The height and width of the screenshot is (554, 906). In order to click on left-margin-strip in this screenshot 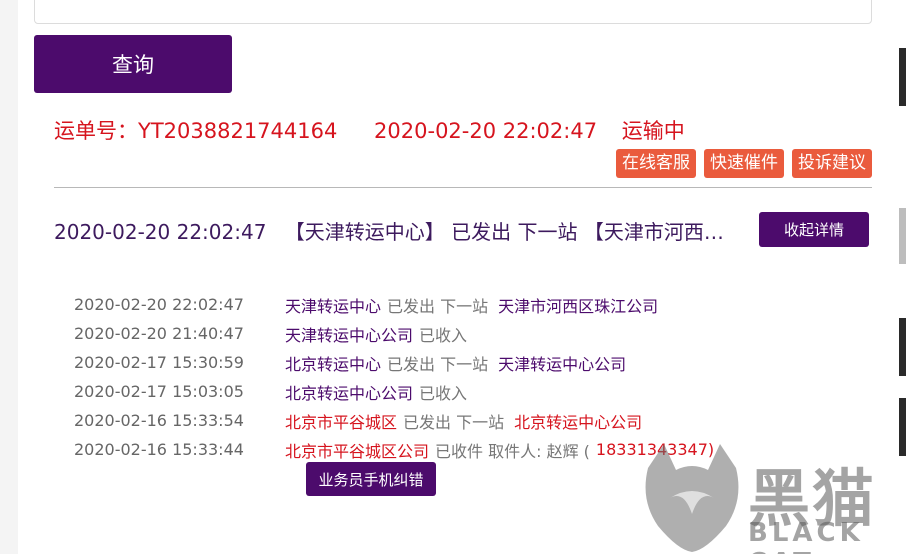, I will do `click(9, 277)`.